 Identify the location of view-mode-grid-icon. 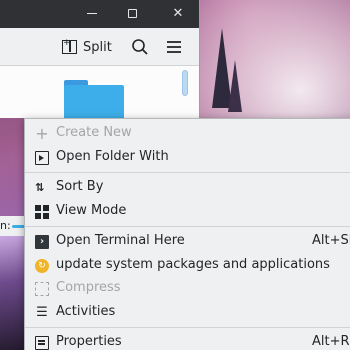
(42, 212).